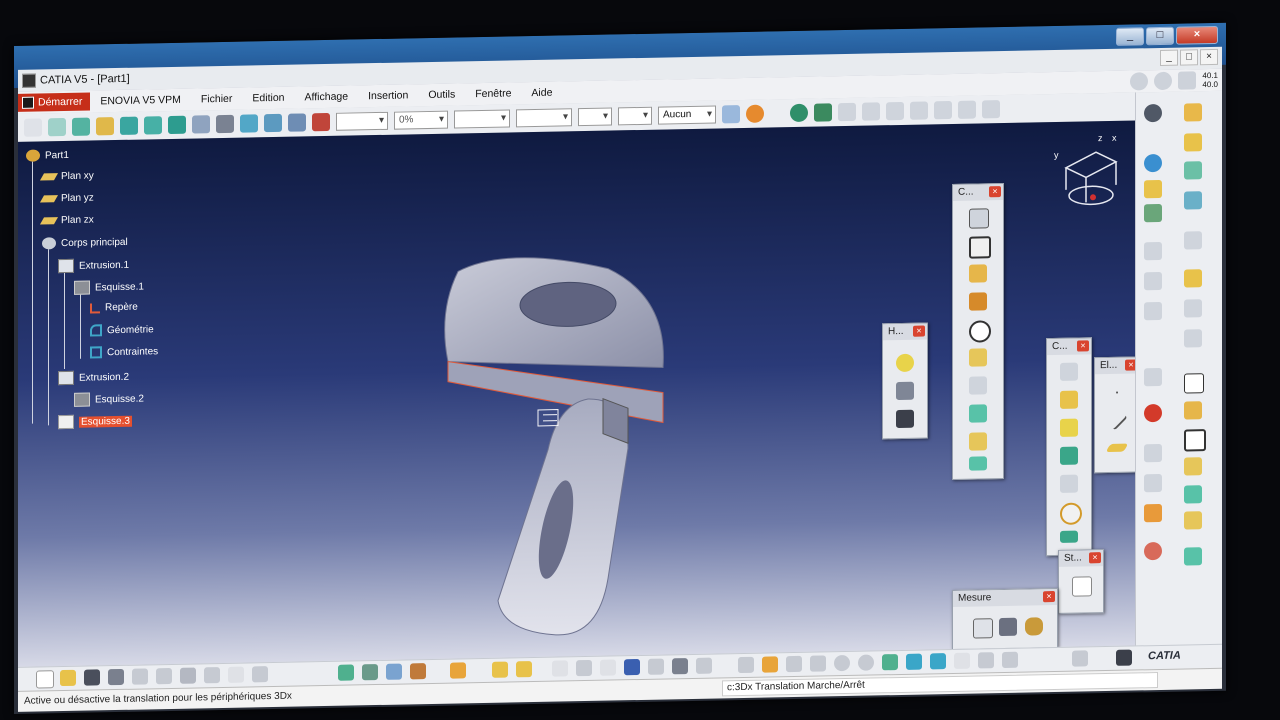  I want to click on angle-tool-icon, so click(895, 111).